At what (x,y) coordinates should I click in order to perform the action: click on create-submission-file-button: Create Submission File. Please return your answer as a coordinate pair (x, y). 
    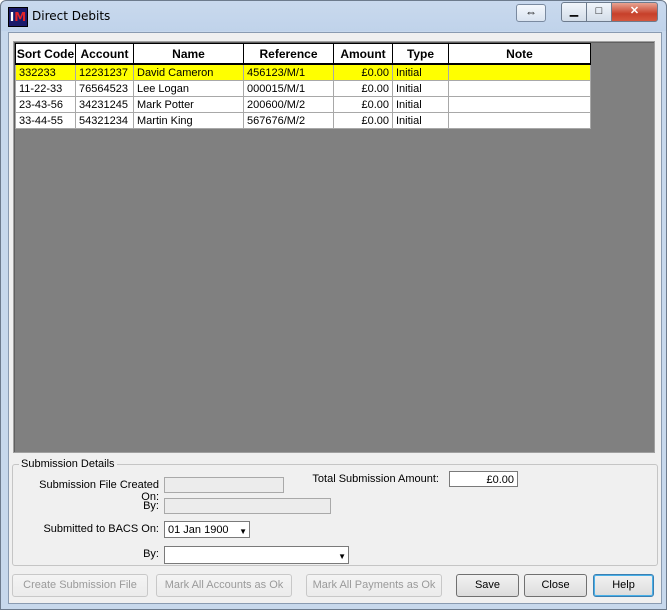
    Looking at the image, I should click on (80, 585).